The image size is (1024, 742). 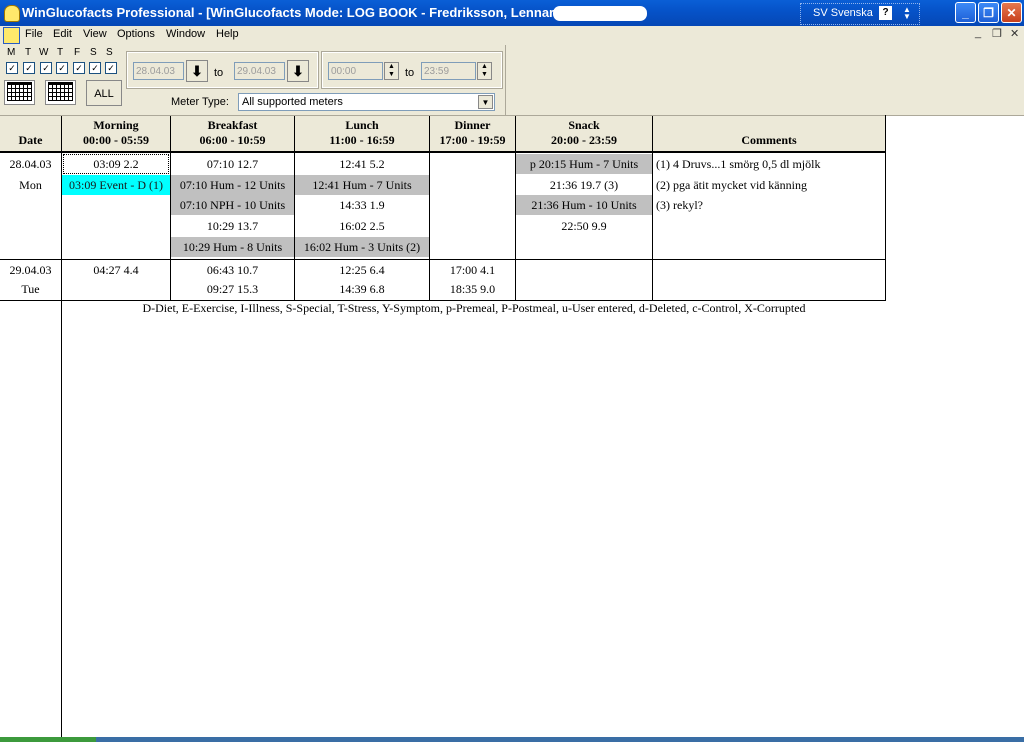 I want to click on column-header-morning-time: 00:00 - 05:59, so click(x=116, y=140).